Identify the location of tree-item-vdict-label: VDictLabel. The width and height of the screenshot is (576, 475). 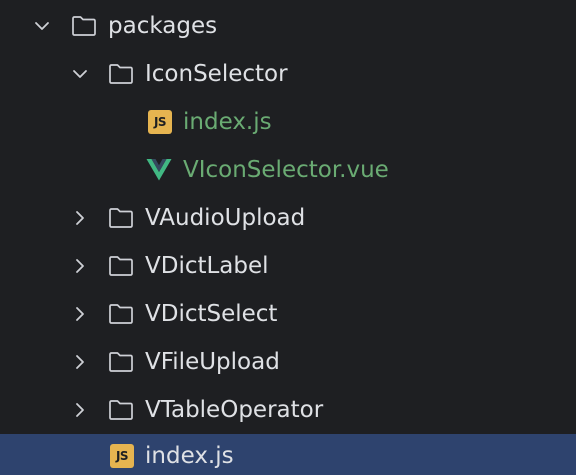
(288, 266).